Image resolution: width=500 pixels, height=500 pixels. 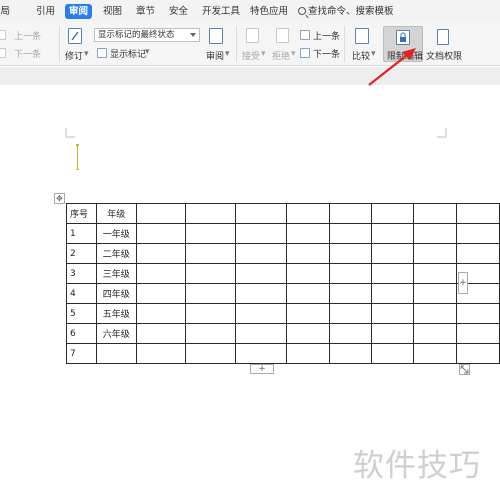 What do you see at coordinates (326, 53) in the screenshot?
I see `next-change-button: 下一条` at bounding box center [326, 53].